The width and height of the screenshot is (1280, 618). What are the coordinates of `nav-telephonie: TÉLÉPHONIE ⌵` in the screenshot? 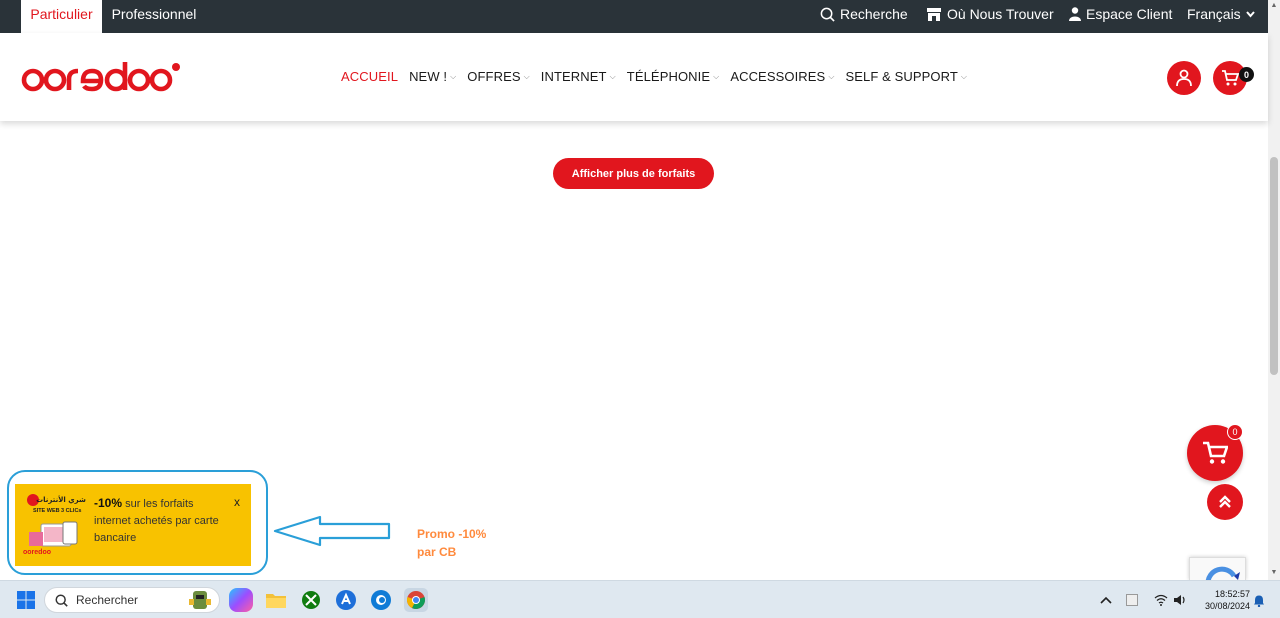 It's located at (673, 76).